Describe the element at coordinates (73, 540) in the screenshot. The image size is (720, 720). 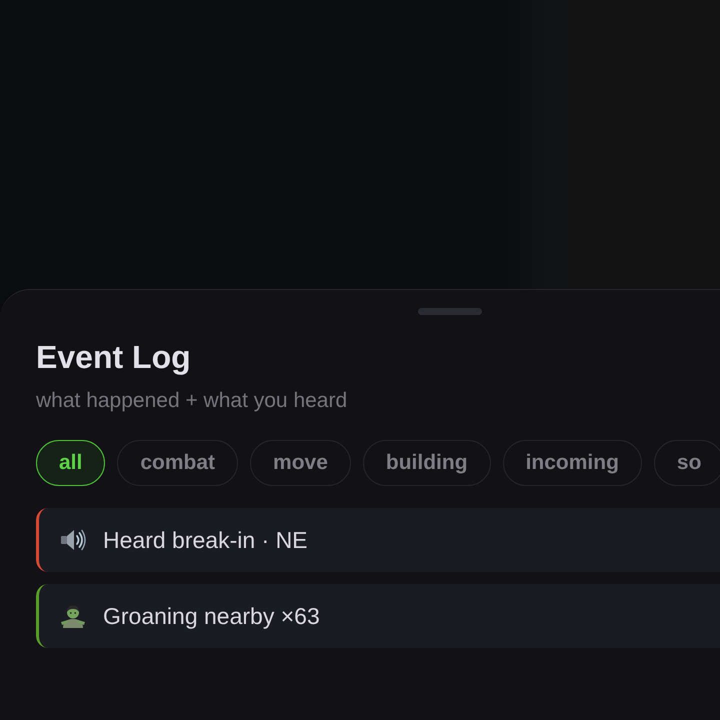
I see `speaker-icon` at that location.